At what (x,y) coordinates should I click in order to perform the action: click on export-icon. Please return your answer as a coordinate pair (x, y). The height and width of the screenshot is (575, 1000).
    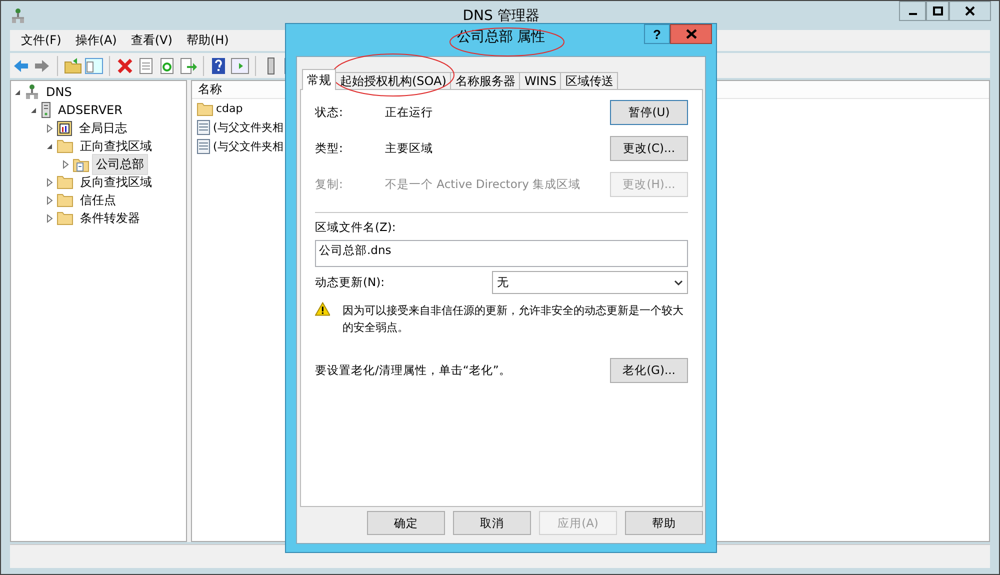
    Looking at the image, I should click on (188, 65).